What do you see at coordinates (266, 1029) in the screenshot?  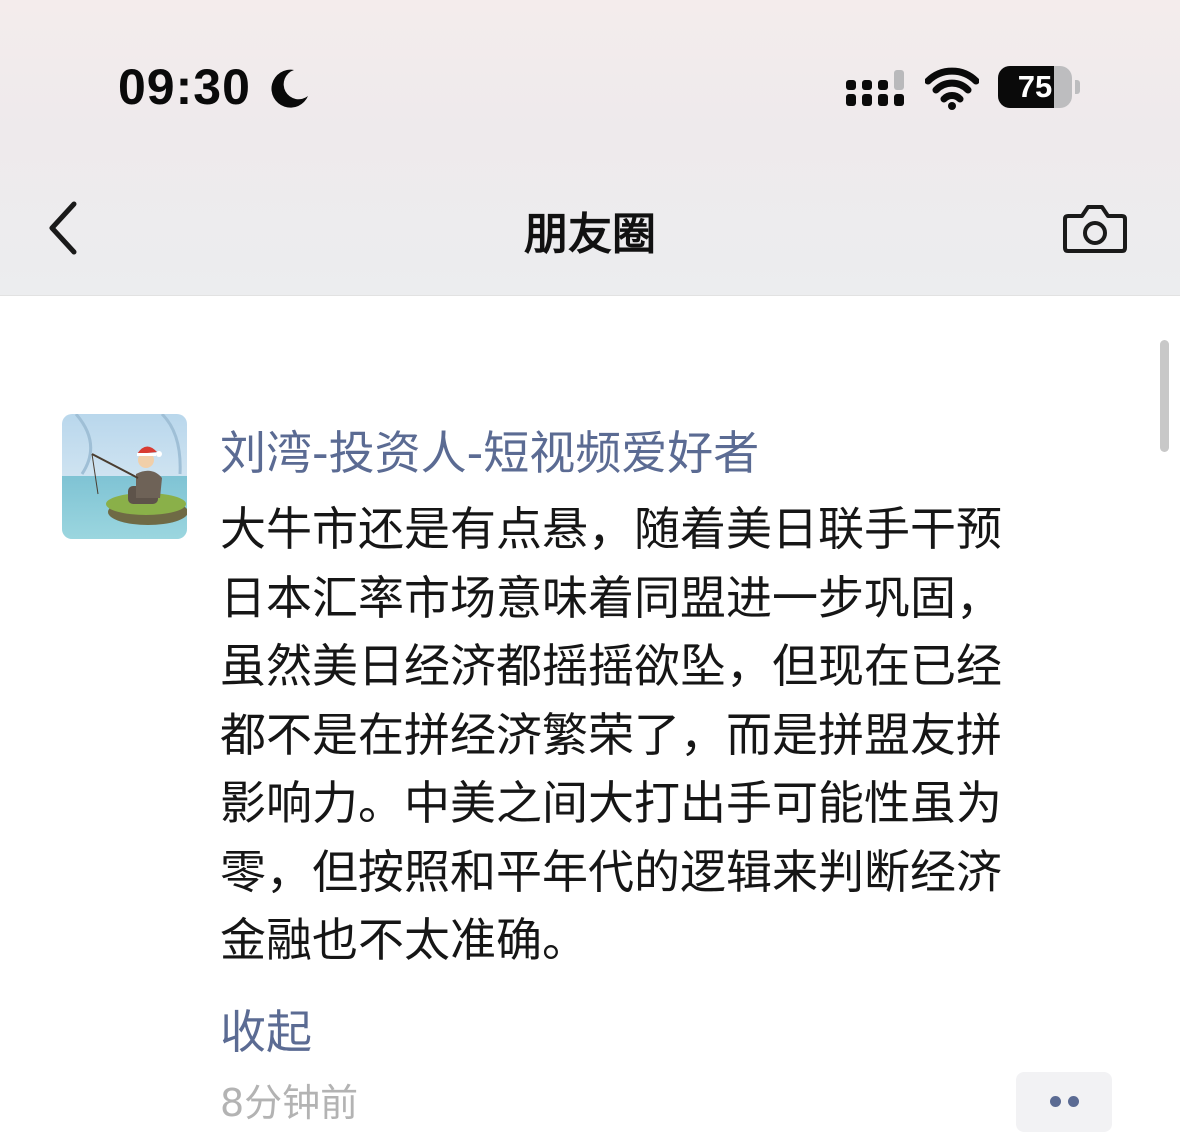 I see `collapse-link: 收起` at bounding box center [266, 1029].